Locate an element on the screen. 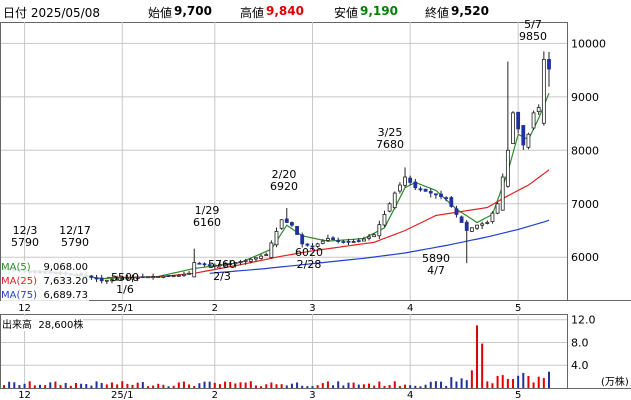 Image resolution: width=631 pixels, height=400 pixels. x-tick-label: 3 is located at coordinates (312, 308).